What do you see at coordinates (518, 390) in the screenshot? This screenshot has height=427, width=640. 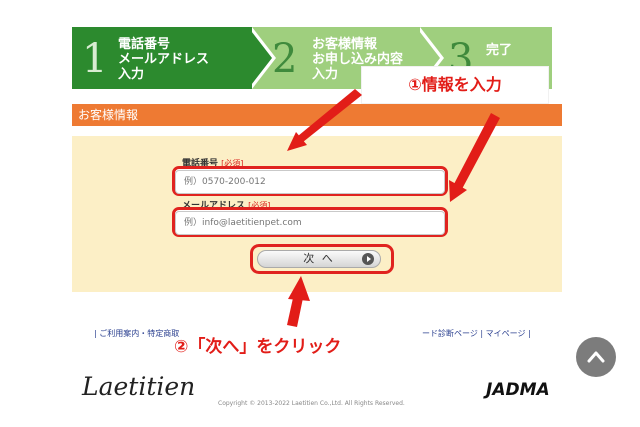 I see `jadma-logo: JADMA` at bounding box center [518, 390].